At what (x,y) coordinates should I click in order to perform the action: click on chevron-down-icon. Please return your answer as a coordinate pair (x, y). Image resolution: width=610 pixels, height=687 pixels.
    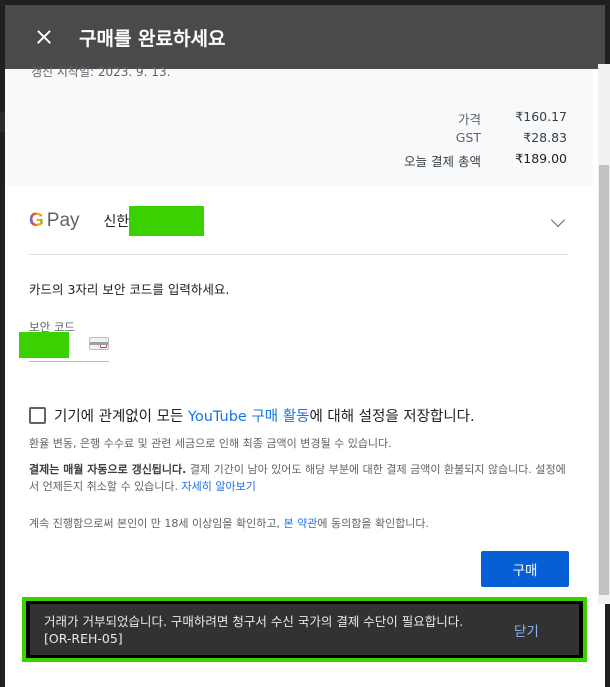
    Looking at the image, I should click on (558, 220).